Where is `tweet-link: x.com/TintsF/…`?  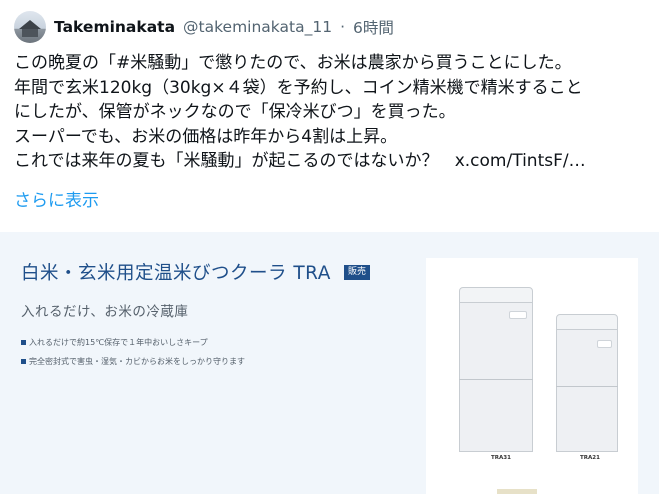 tweet-link: x.com/TintsF/… is located at coordinates (520, 161).